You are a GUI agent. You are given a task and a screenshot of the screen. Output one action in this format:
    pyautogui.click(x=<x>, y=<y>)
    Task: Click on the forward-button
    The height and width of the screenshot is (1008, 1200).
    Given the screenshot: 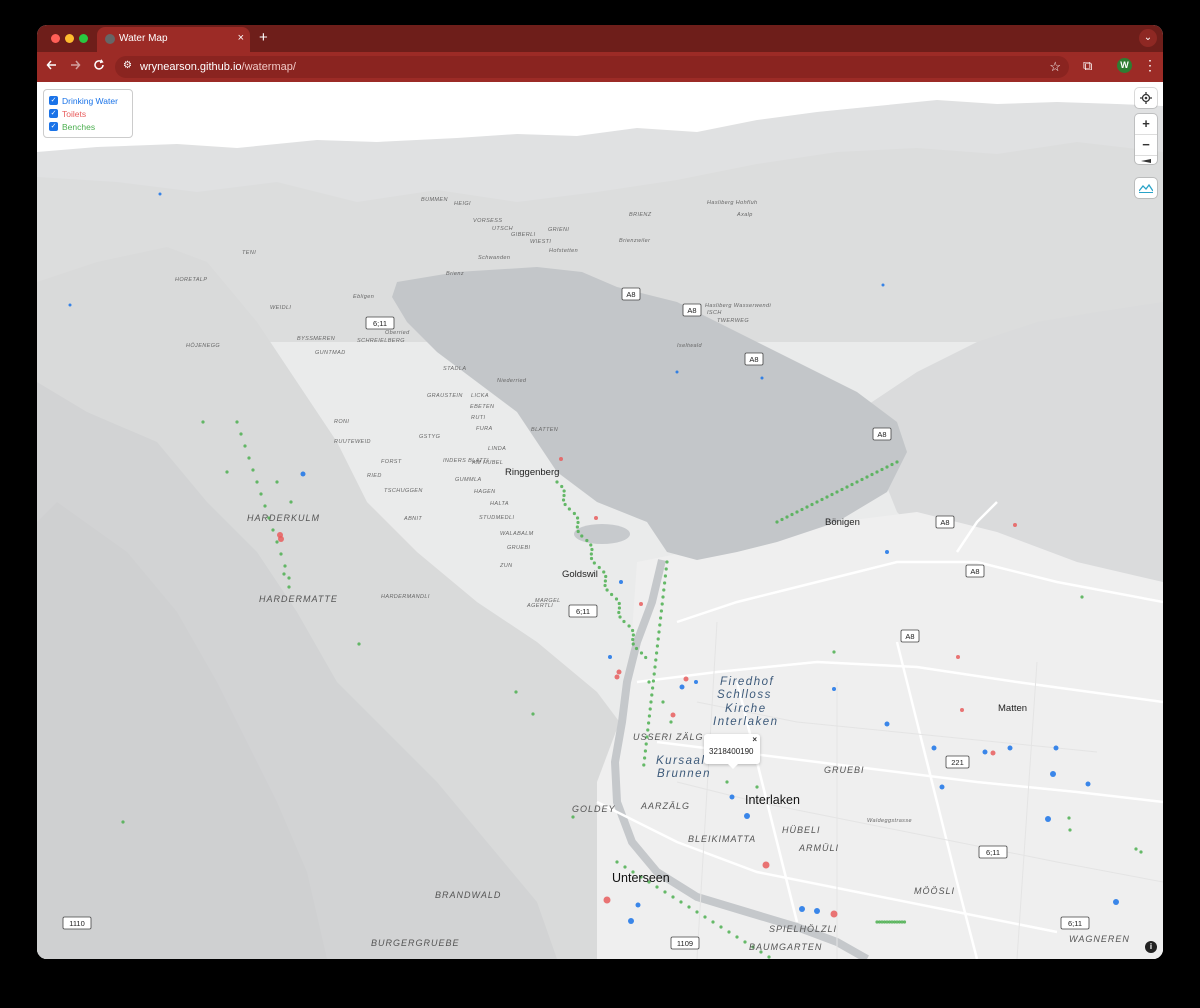 What is the action you would take?
    pyautogui.click(x=75, y=66)
    